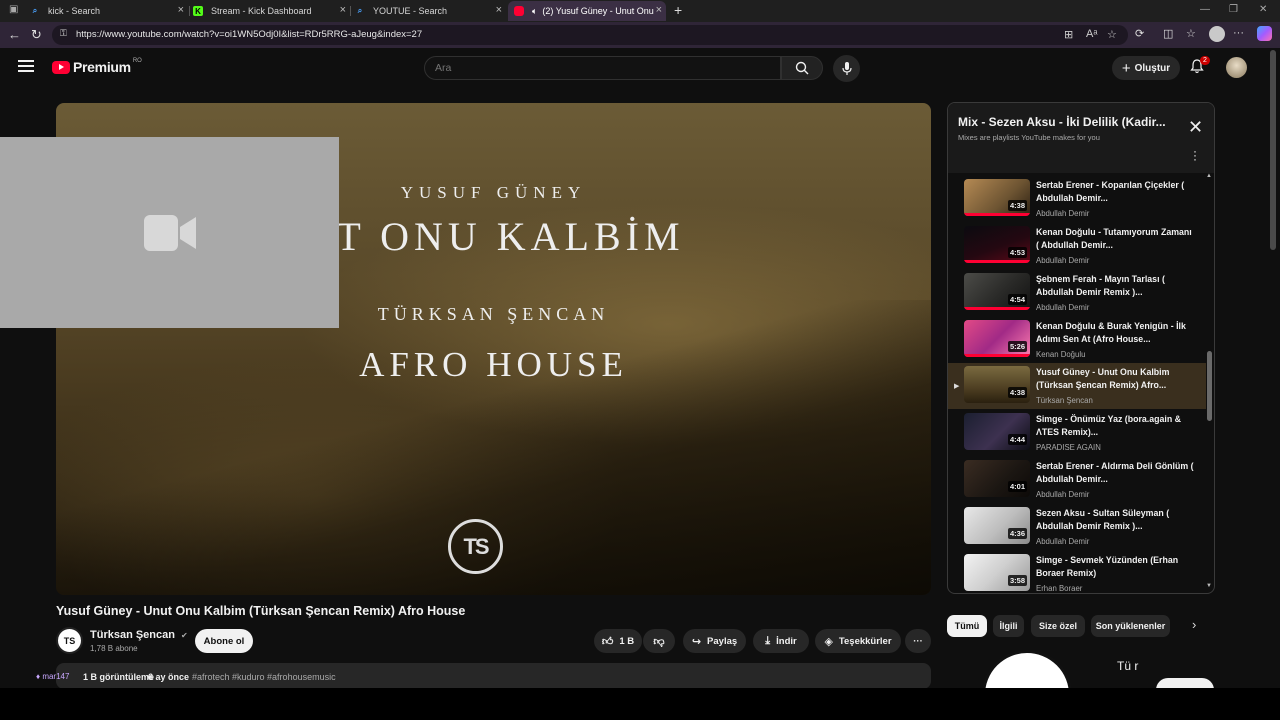 Image resolution: width=1280 pixels, height=720 pixels. What do you see at coordinates (14, 34) in the screenshot?
I see `back-icon: ←` at bounding box center [14, 34].